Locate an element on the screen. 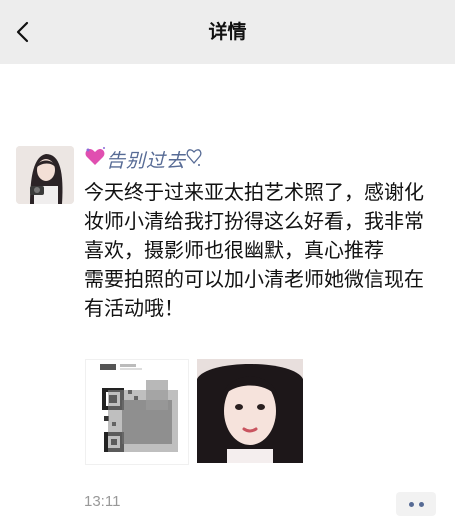  post-time: 13:11 is located at coordinates (102, 501).